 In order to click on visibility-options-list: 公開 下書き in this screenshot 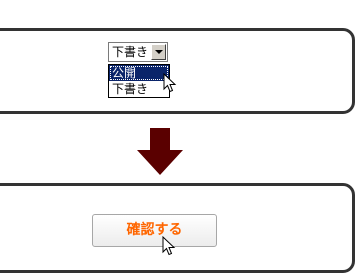, I will do `click(139, 81)`.